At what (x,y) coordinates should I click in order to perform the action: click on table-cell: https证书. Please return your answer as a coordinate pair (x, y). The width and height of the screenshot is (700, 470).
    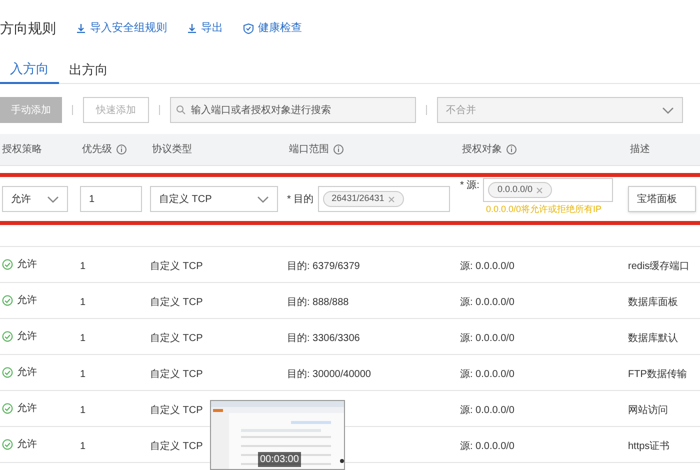
    Looking at the image, I should click on (649, 446).